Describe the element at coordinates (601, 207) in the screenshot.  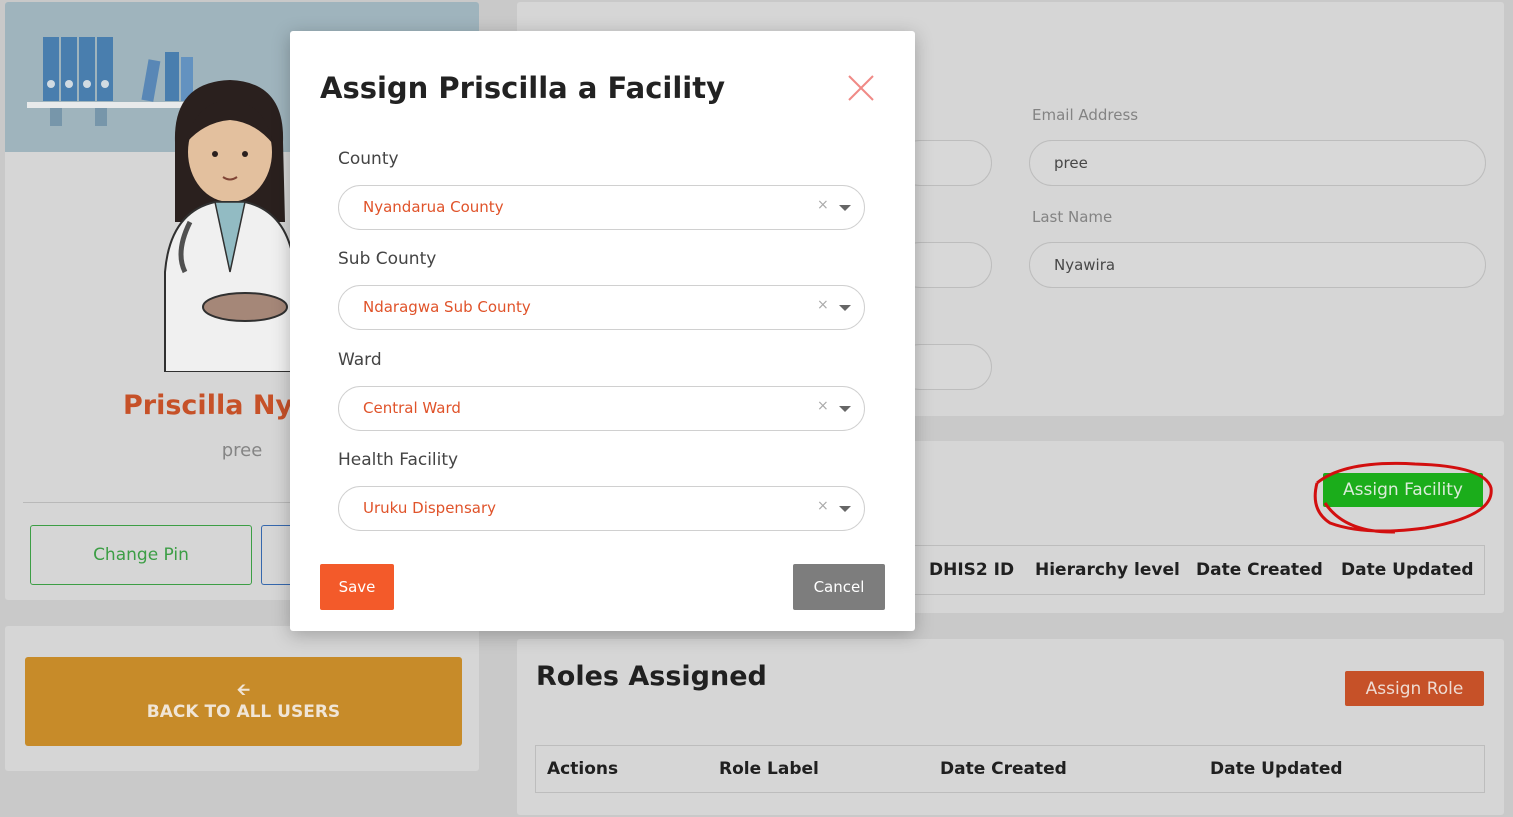
I see `county-select: Nyandarua County ×` at that location.